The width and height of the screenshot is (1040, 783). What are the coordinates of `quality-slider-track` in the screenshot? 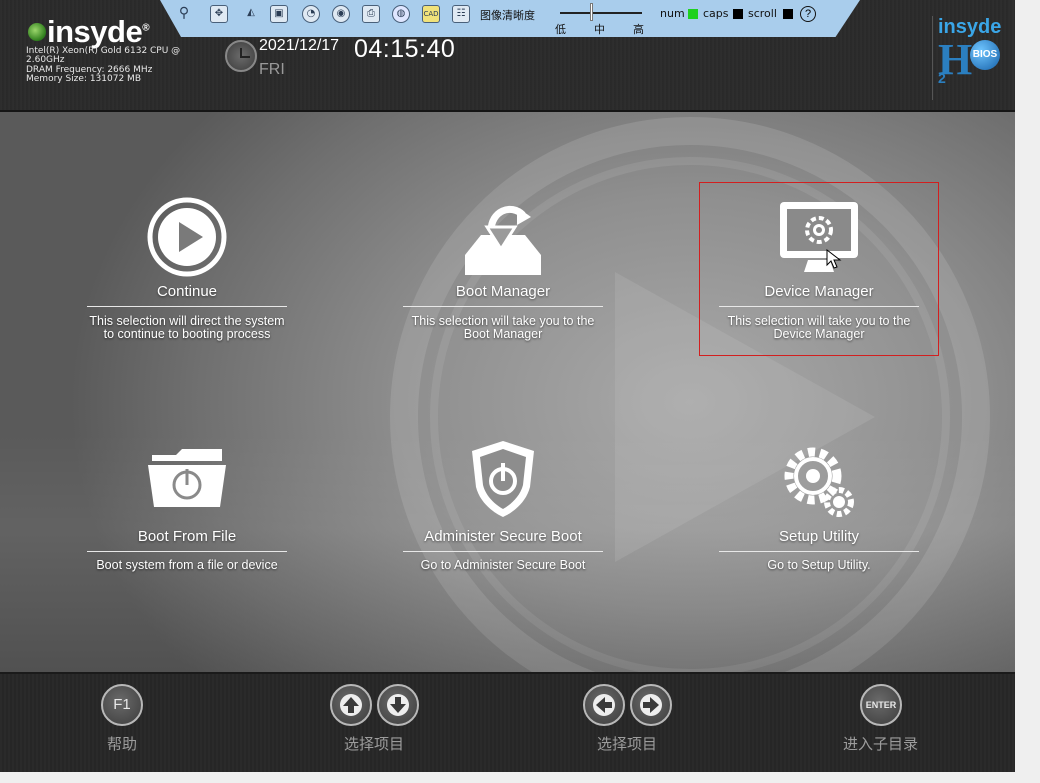 It's located at (601, 13).